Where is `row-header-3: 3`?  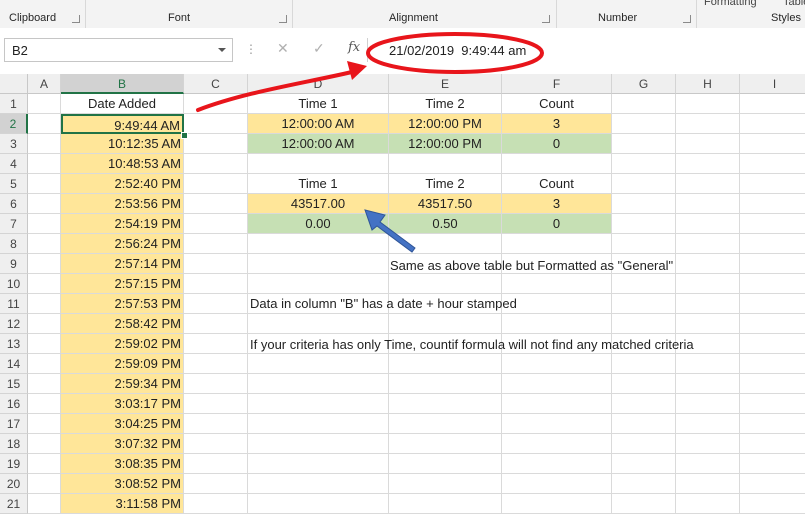 row-header-3: 3 is located at coordinates (14, 144).